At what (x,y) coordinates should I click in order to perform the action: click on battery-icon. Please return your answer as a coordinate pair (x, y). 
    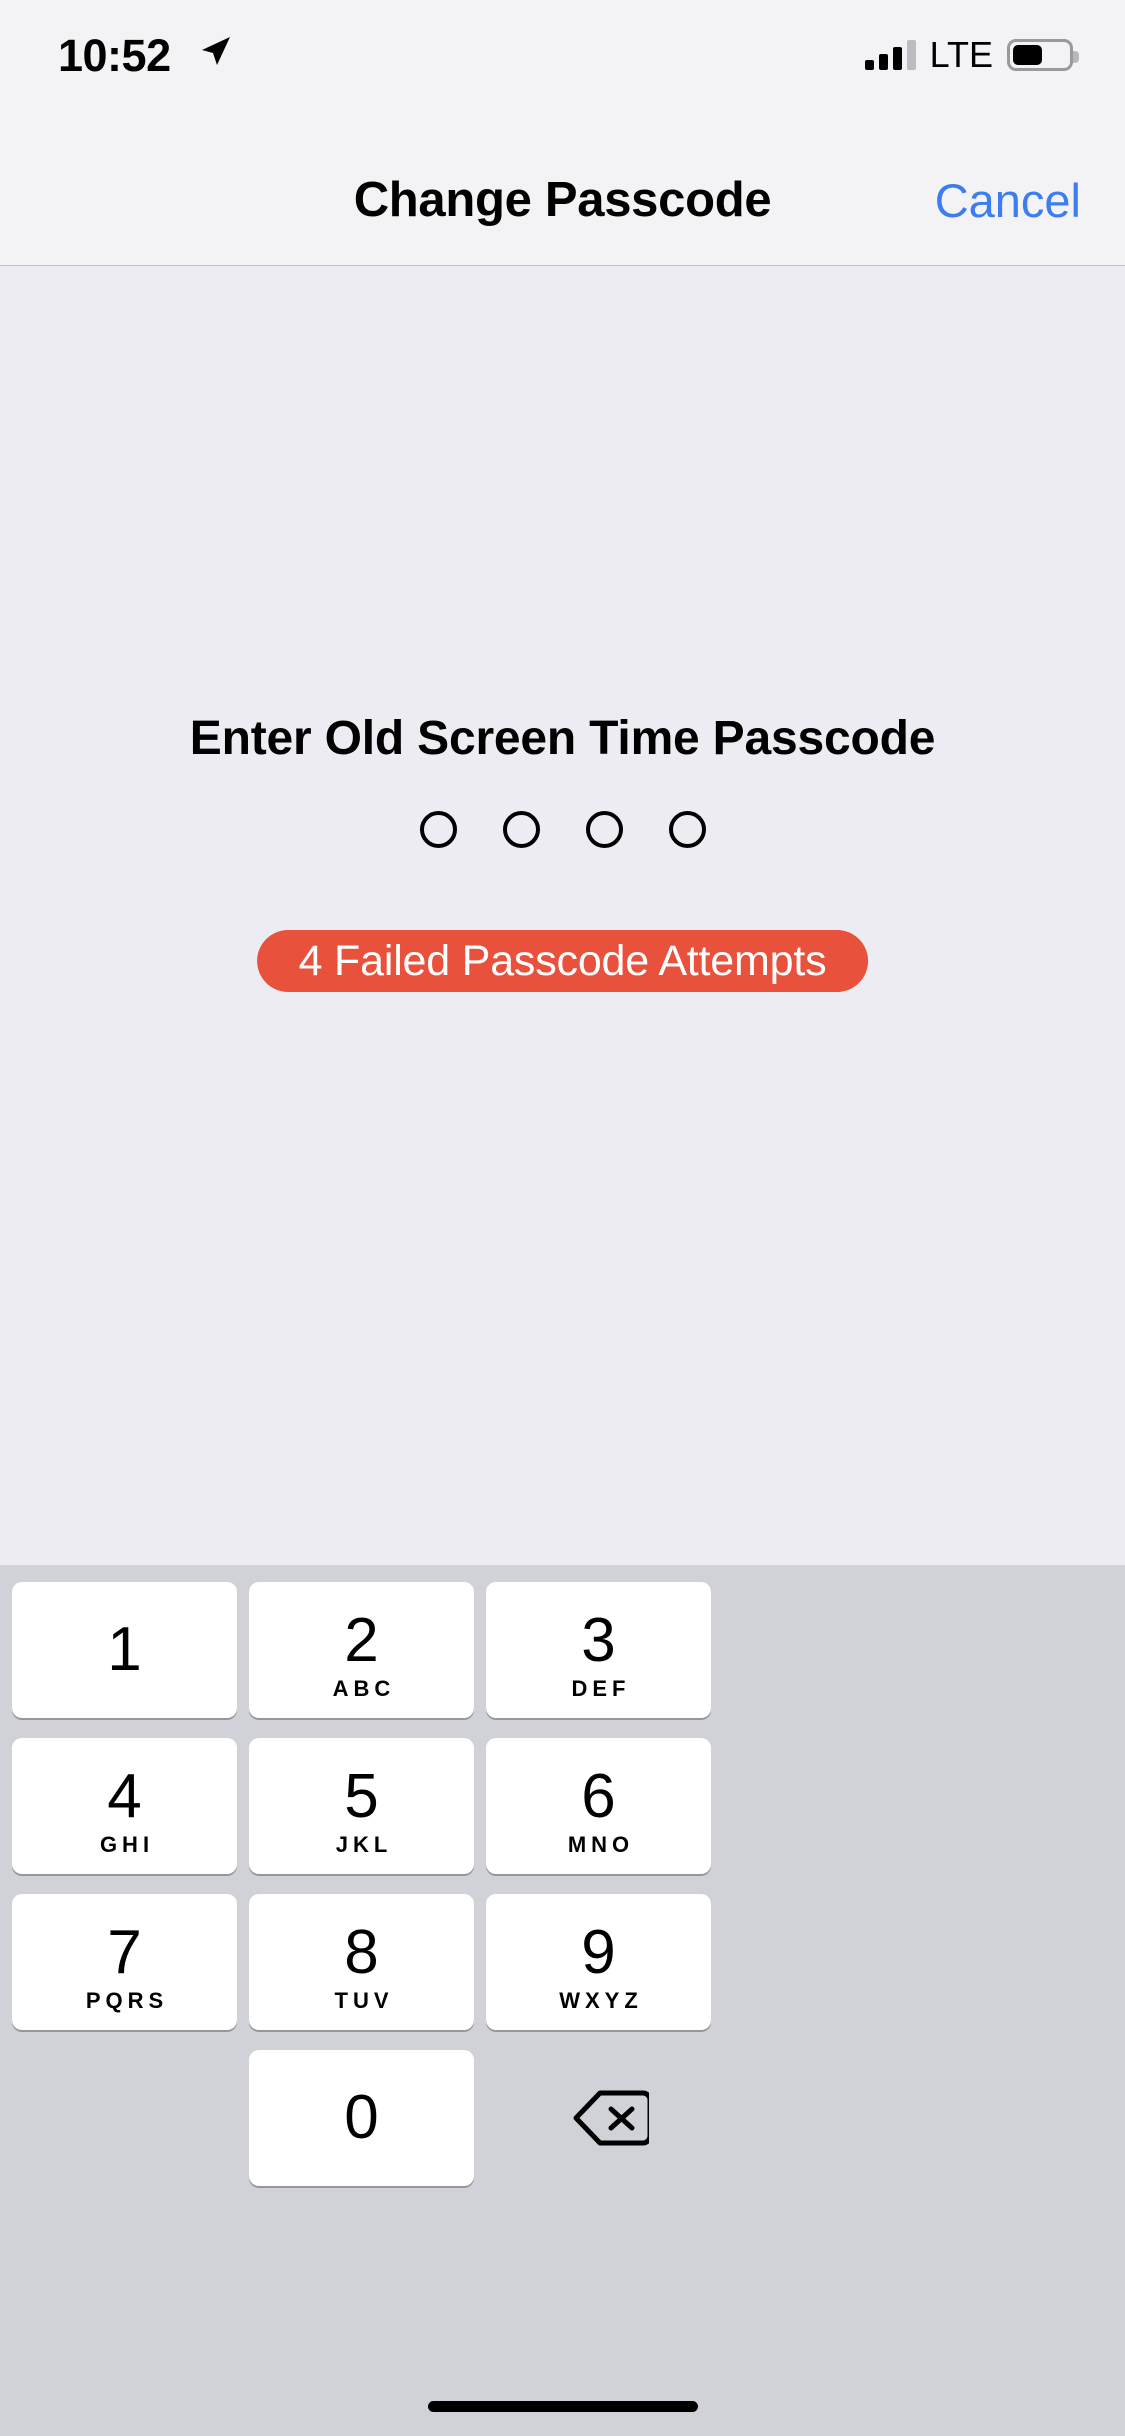
    Looking at the image, I should click on (1043, 55).